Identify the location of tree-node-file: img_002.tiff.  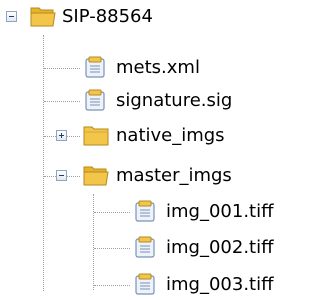
(150, 248).